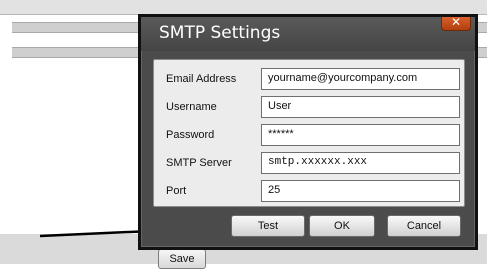  What do you see at coordinates (176, 191) in the screenshot?
I see `port-label: Port` at bounding box center [176, 191].